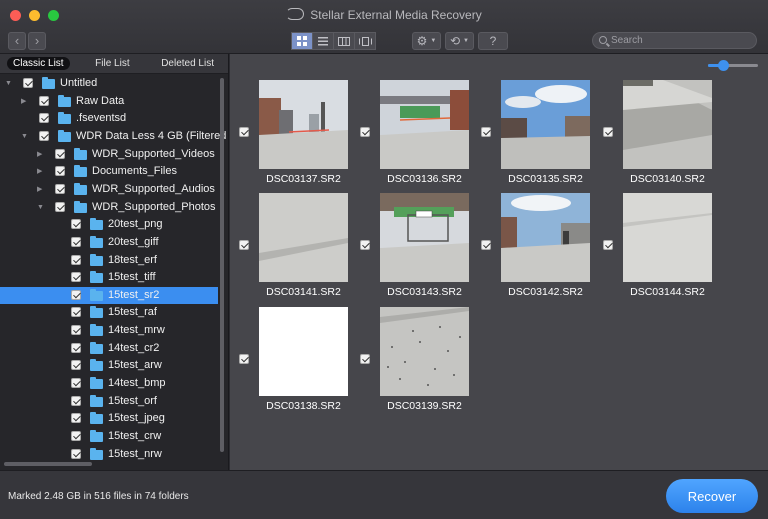  What do you see at coordinates (109, 383) in the screenshot?
I see `tree-item: 14test_bmp` at bounding box center [109, 383].